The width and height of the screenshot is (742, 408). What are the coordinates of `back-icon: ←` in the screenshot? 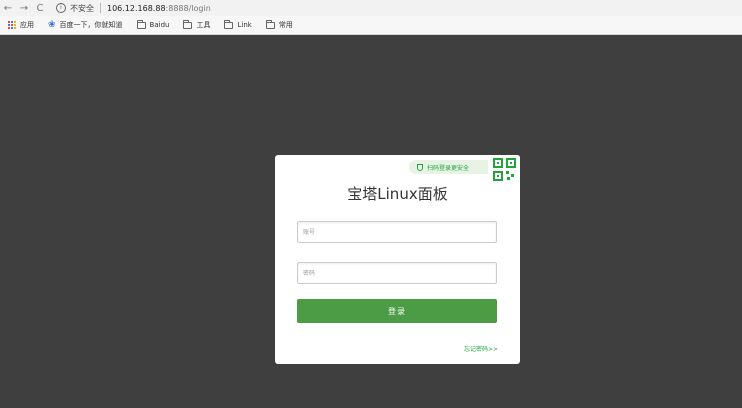 It's located at (8, 8).